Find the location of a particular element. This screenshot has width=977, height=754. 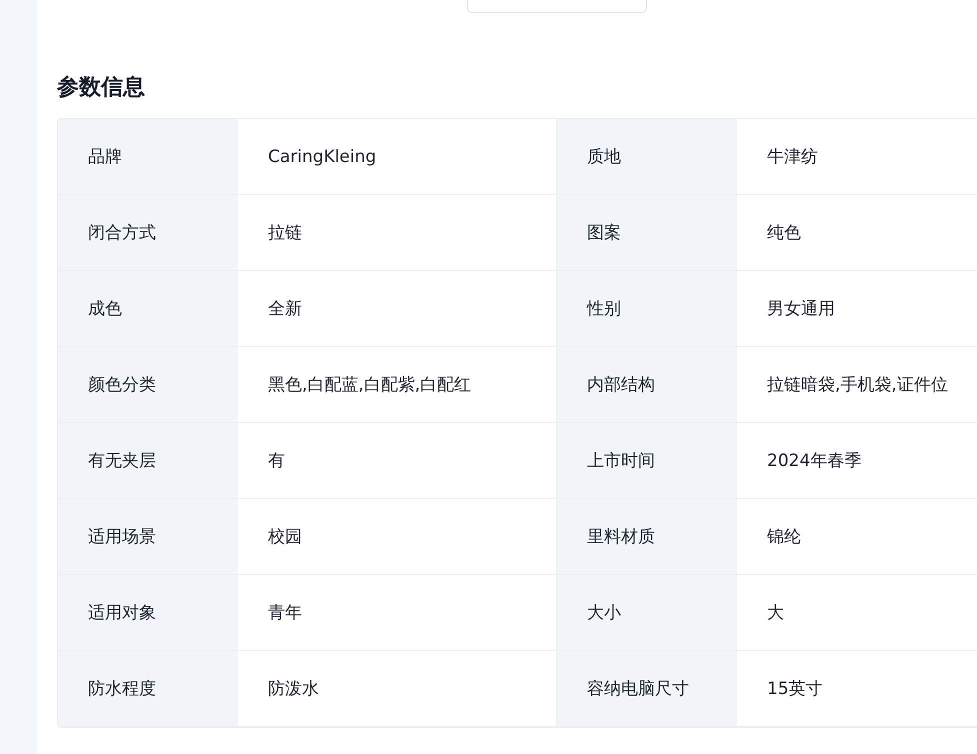

parameter-label: 里料材质 is located at coordinates (647, 537).